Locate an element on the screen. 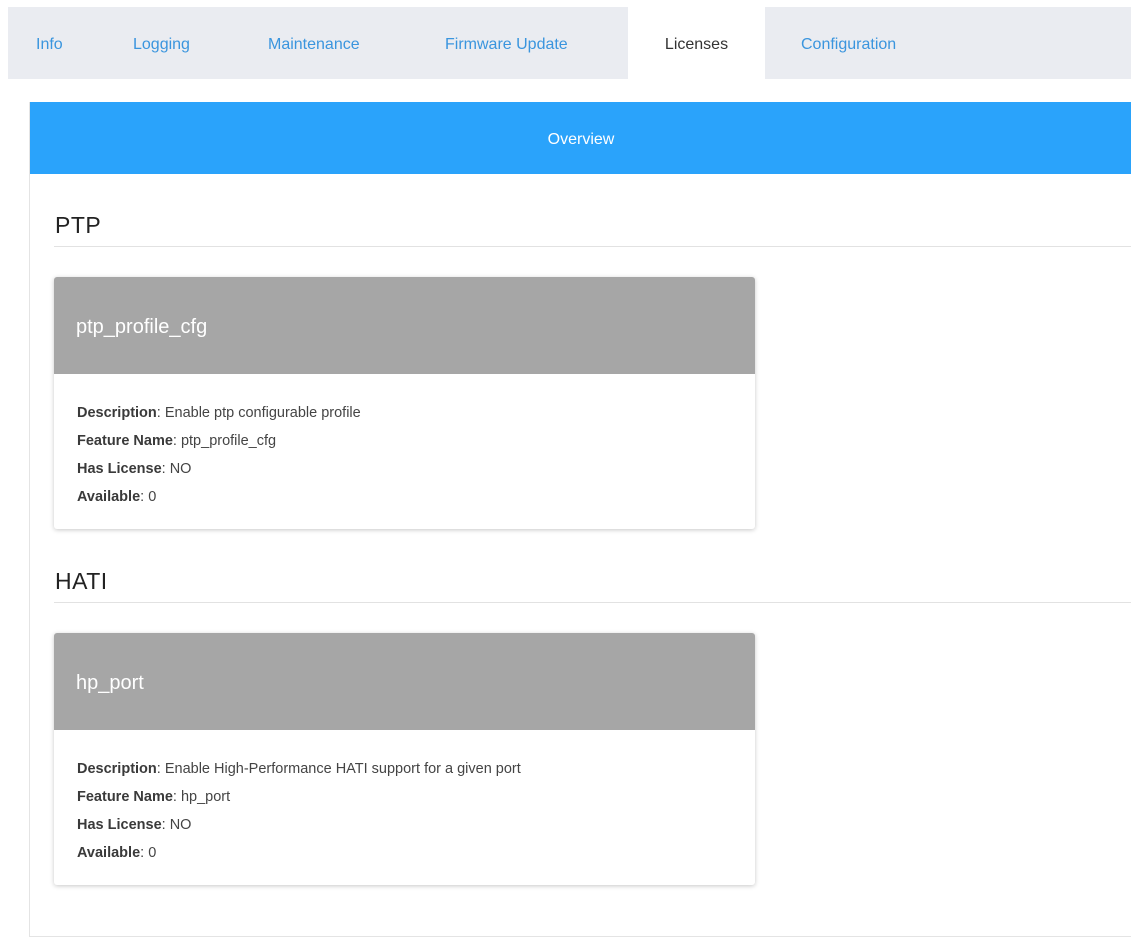 The height and width of the screenshot is (938, 1131). overview-header: Overview is located at coordinates (580, 138).